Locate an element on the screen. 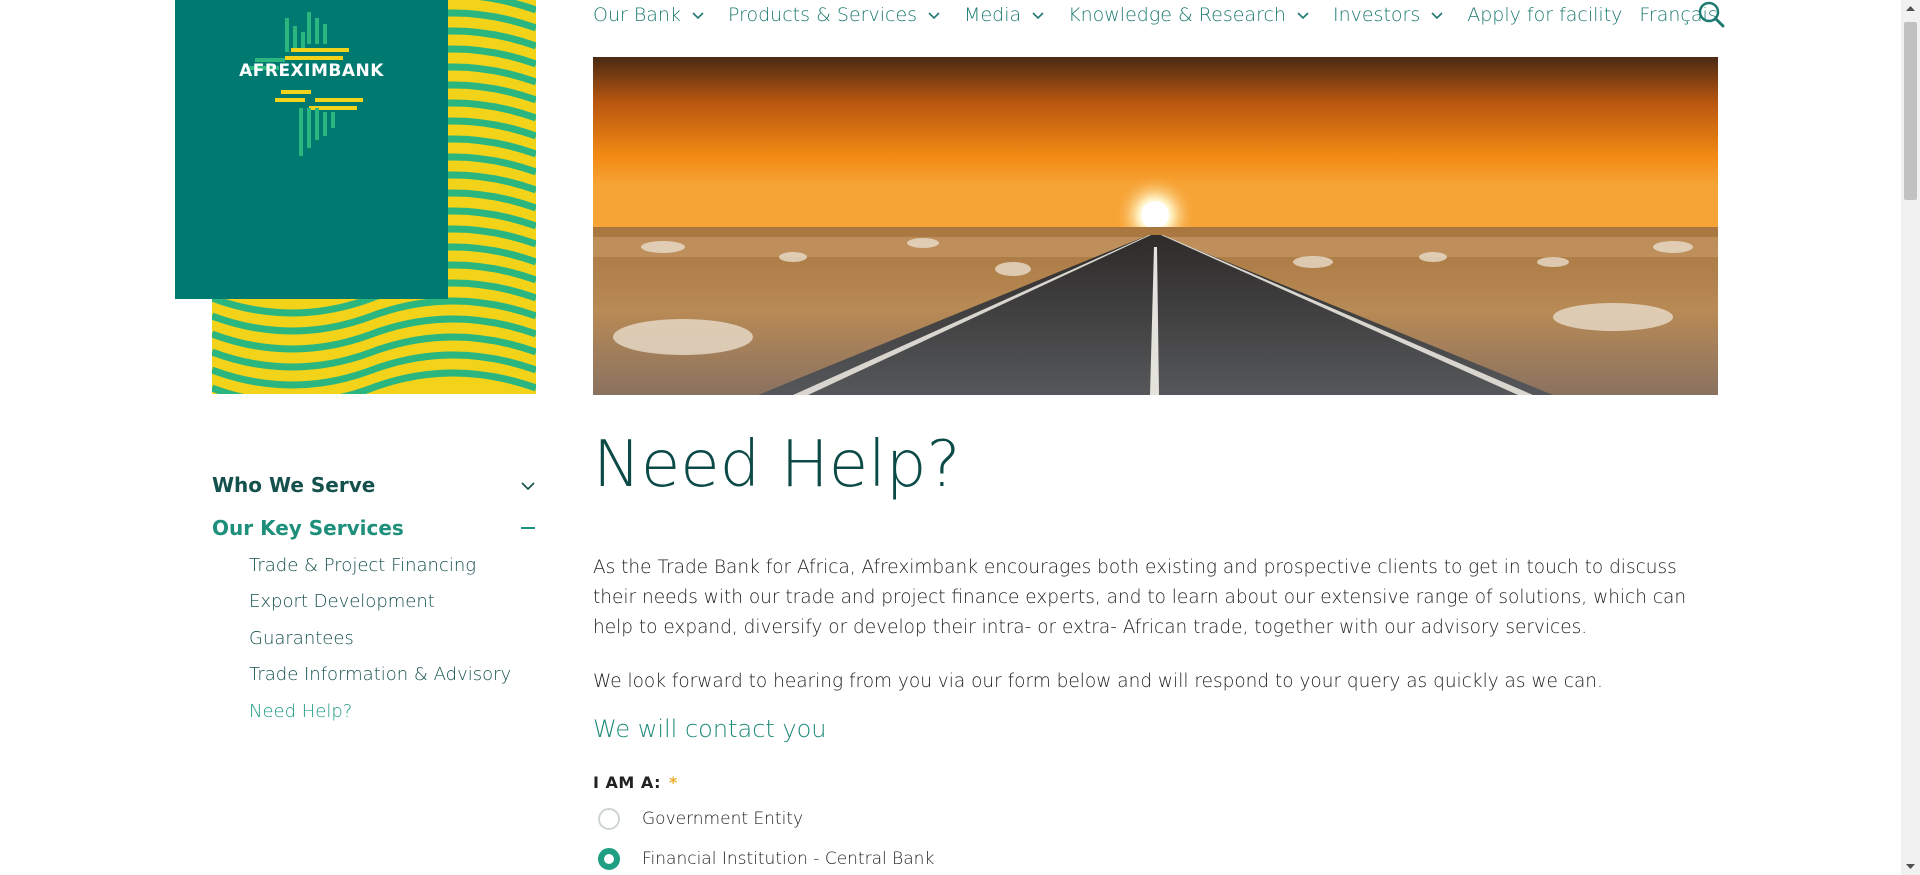  radio-button is located at coordinates (609, 819).